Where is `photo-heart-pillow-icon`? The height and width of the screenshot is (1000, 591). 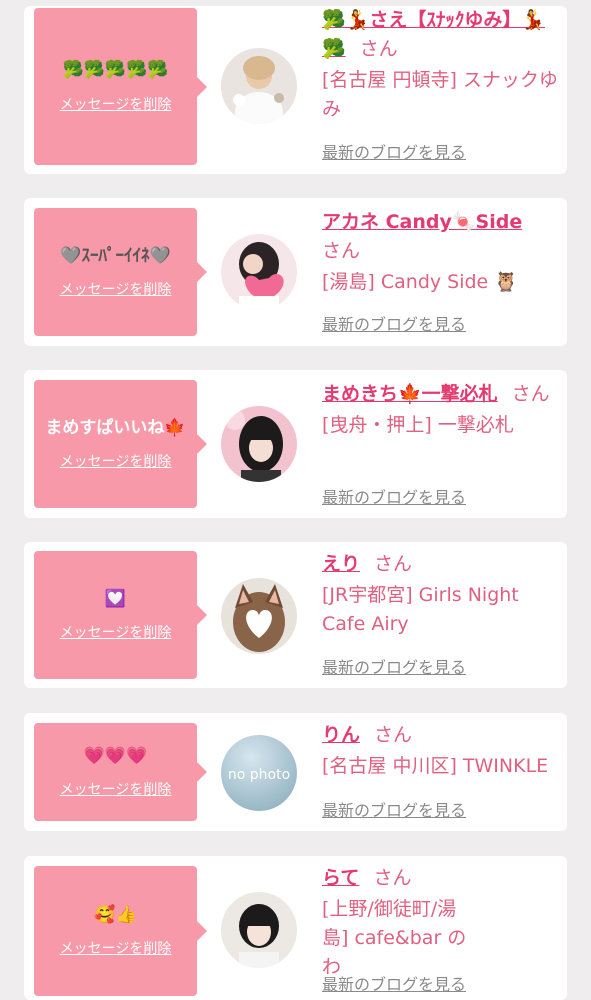
photo-heart-pillow-icon is located at coordinates (259, 272).